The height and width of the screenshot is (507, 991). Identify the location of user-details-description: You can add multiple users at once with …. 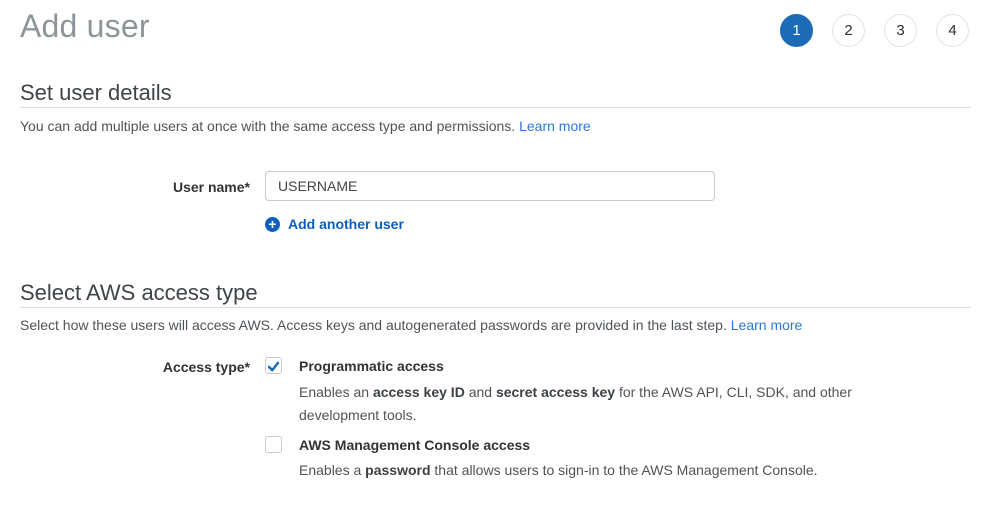
(305, 126).